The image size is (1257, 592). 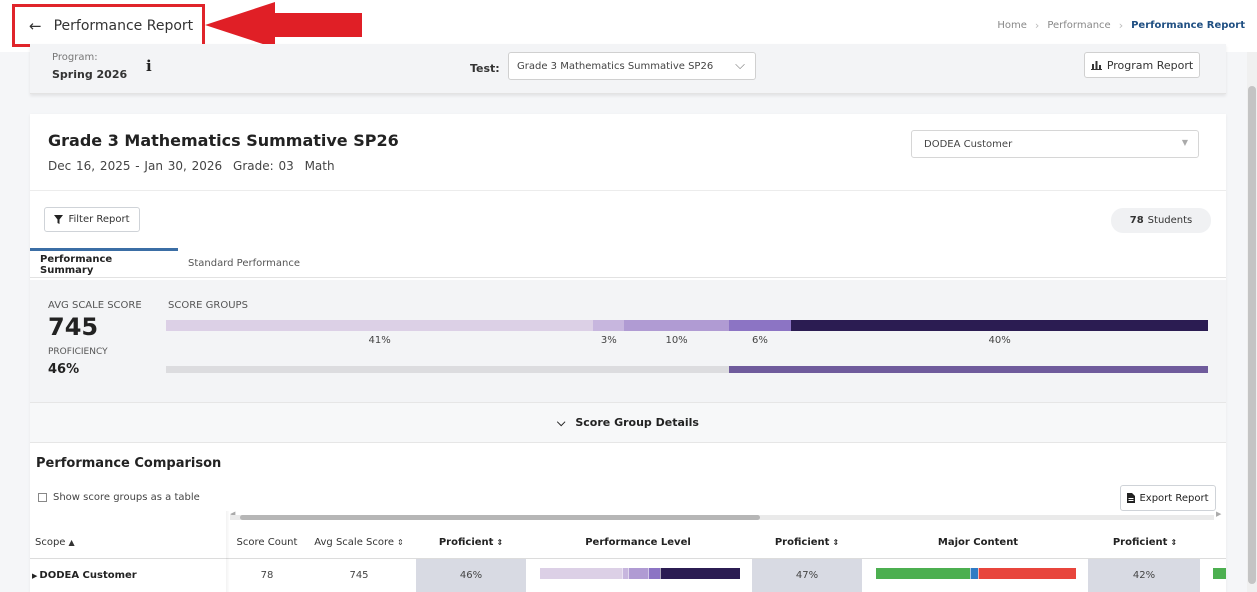 I want to click on students-label: Students, so click(x=1170, y=220).